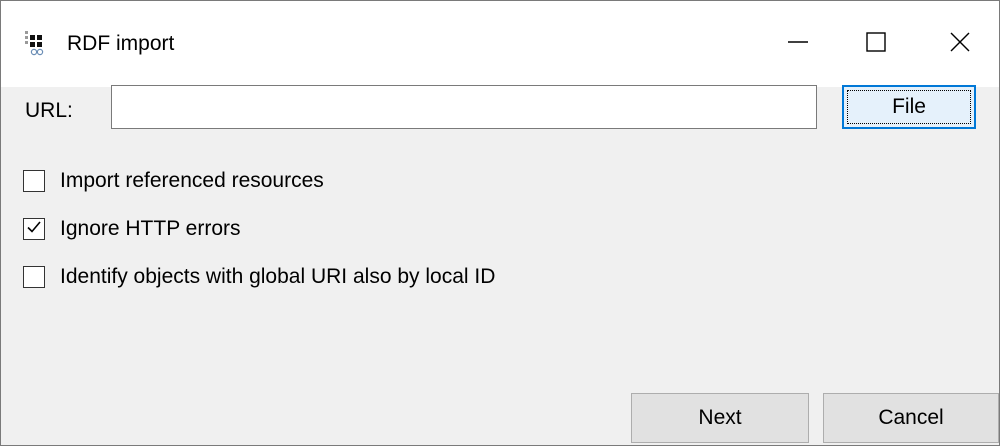  What do you see at coordinates (34, 277) in the screenshot?
I see `checkbox-identify-by-local-id` at bounding box center [34, 277].